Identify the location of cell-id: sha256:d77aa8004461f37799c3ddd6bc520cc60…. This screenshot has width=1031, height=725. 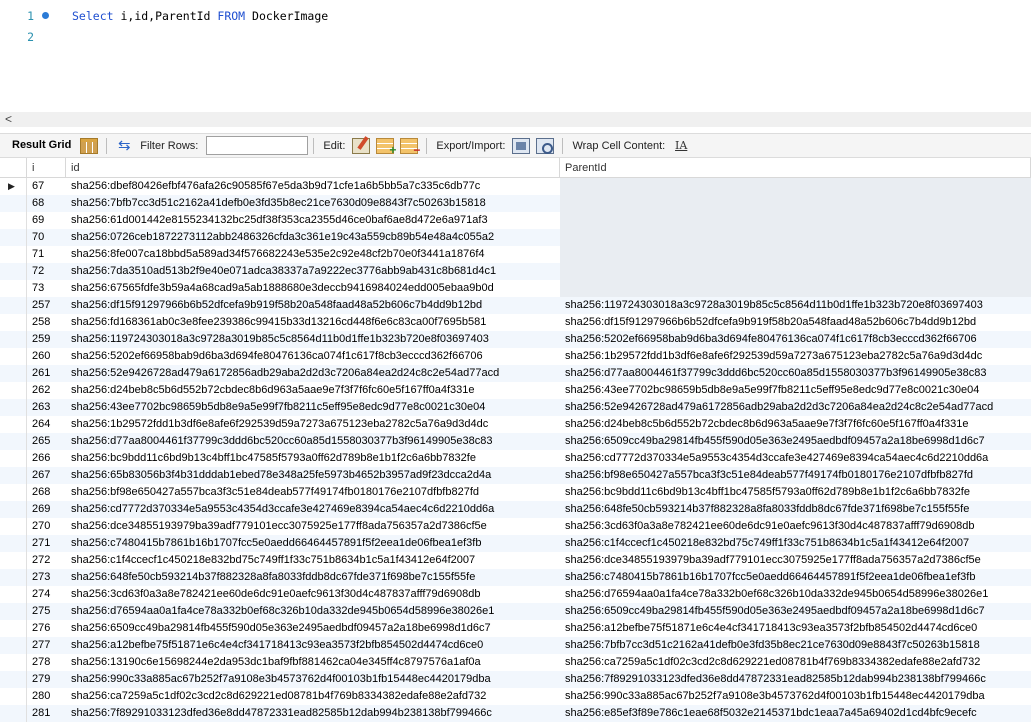
(313, 441).